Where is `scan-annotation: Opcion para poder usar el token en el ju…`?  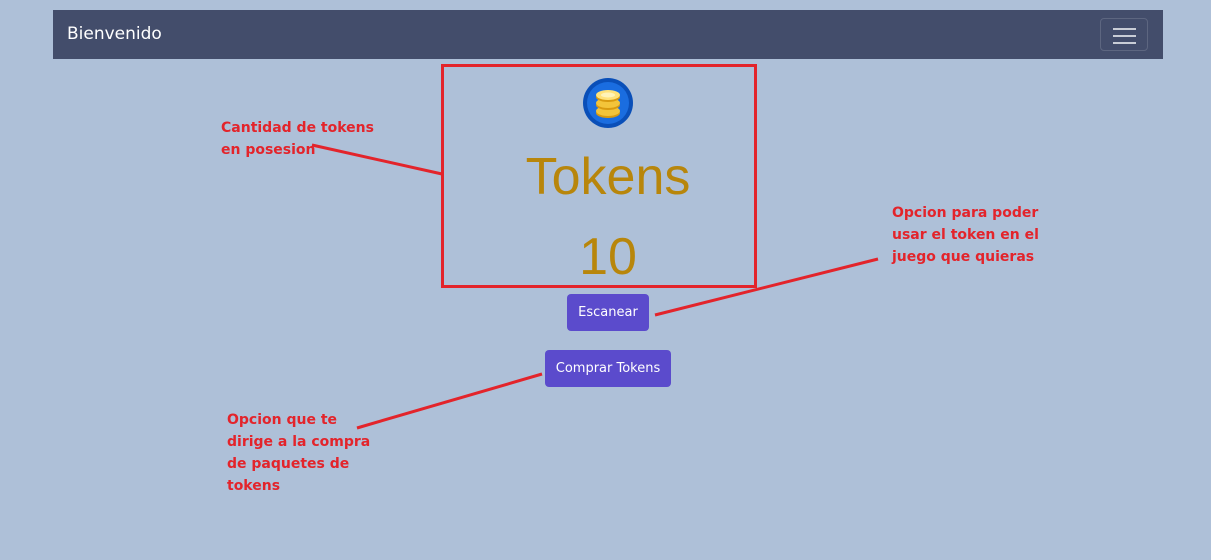
scan-annotation: Opcion para poder usar el token en el ju… is located at coordinates (972, 235).